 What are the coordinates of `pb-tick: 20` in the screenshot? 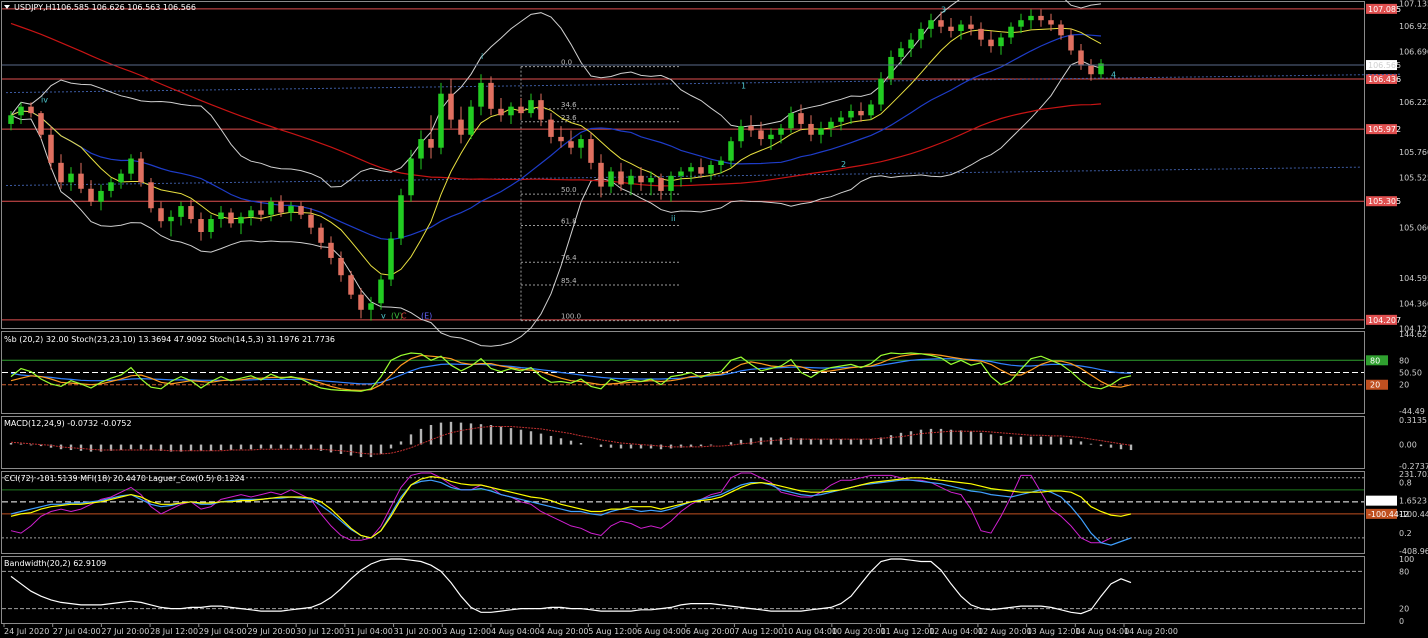 It's located at (1404, 385).